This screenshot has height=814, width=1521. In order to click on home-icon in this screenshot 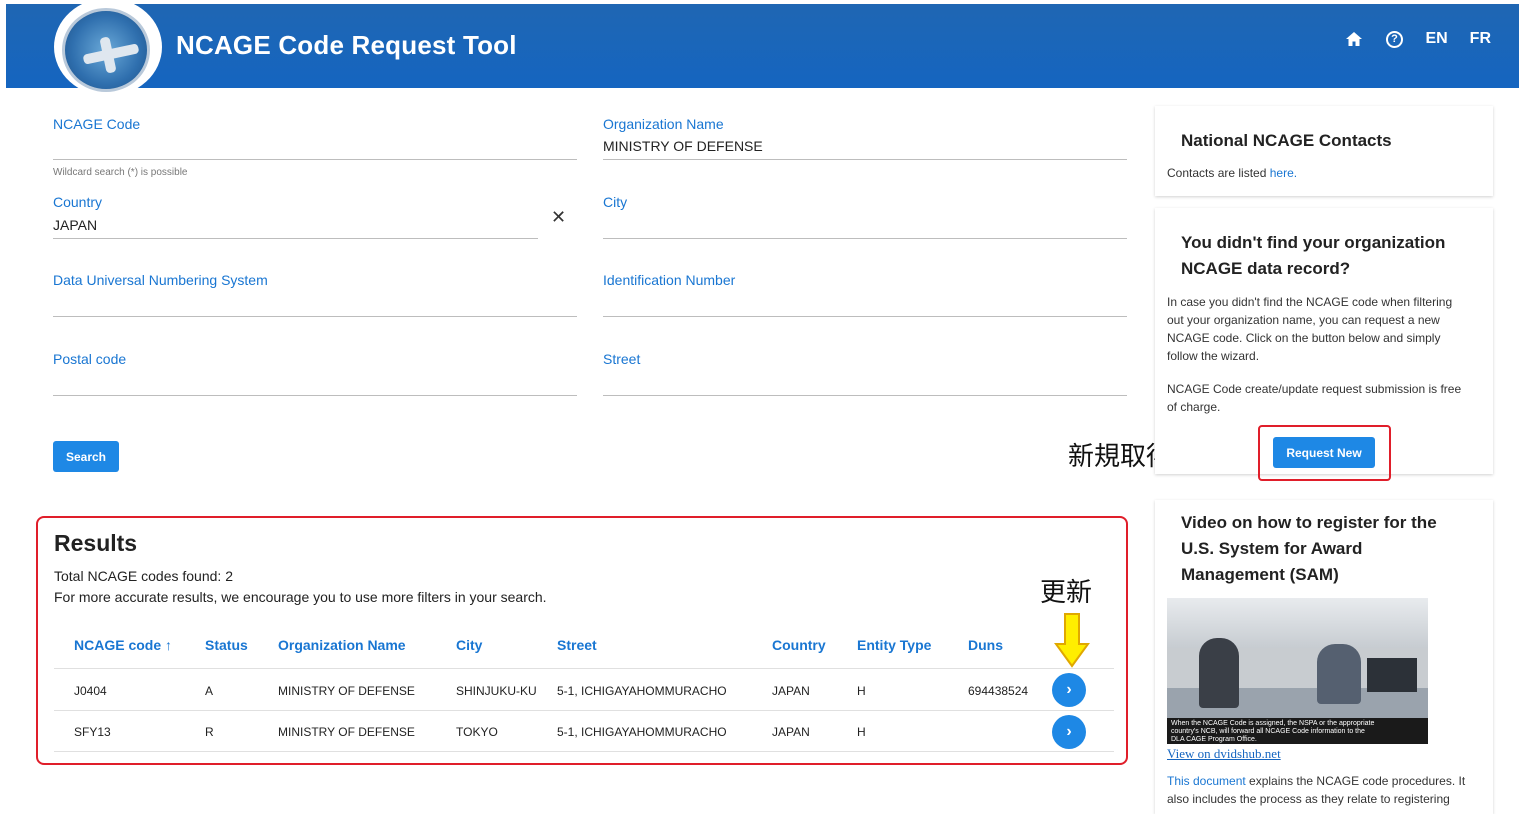, I will do `click(1354, 39)`.